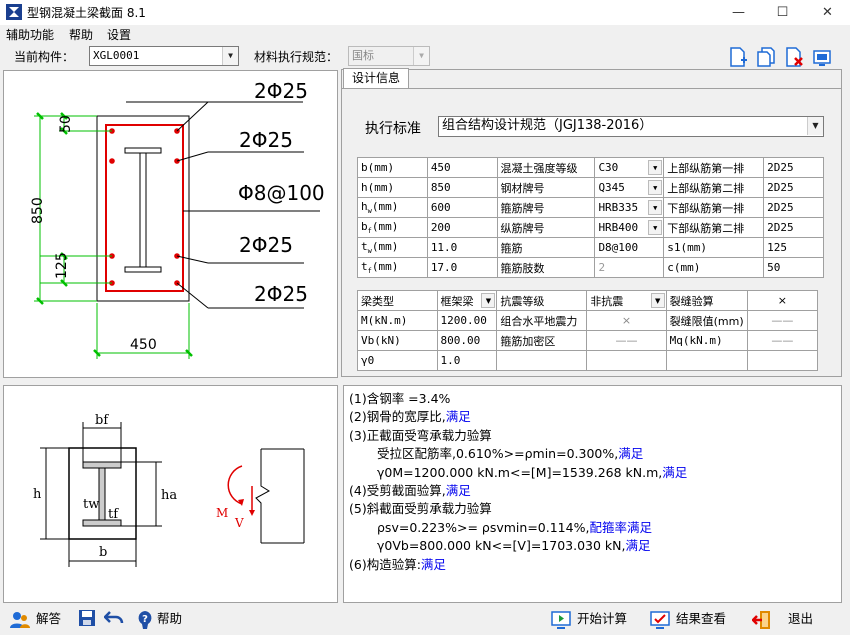 This screenshot has width=850, height=635. What do you see at coordinates (611, 187) in the screenshot?
I see `steel-grade-value: Q345` at bounding box center [611, 187].